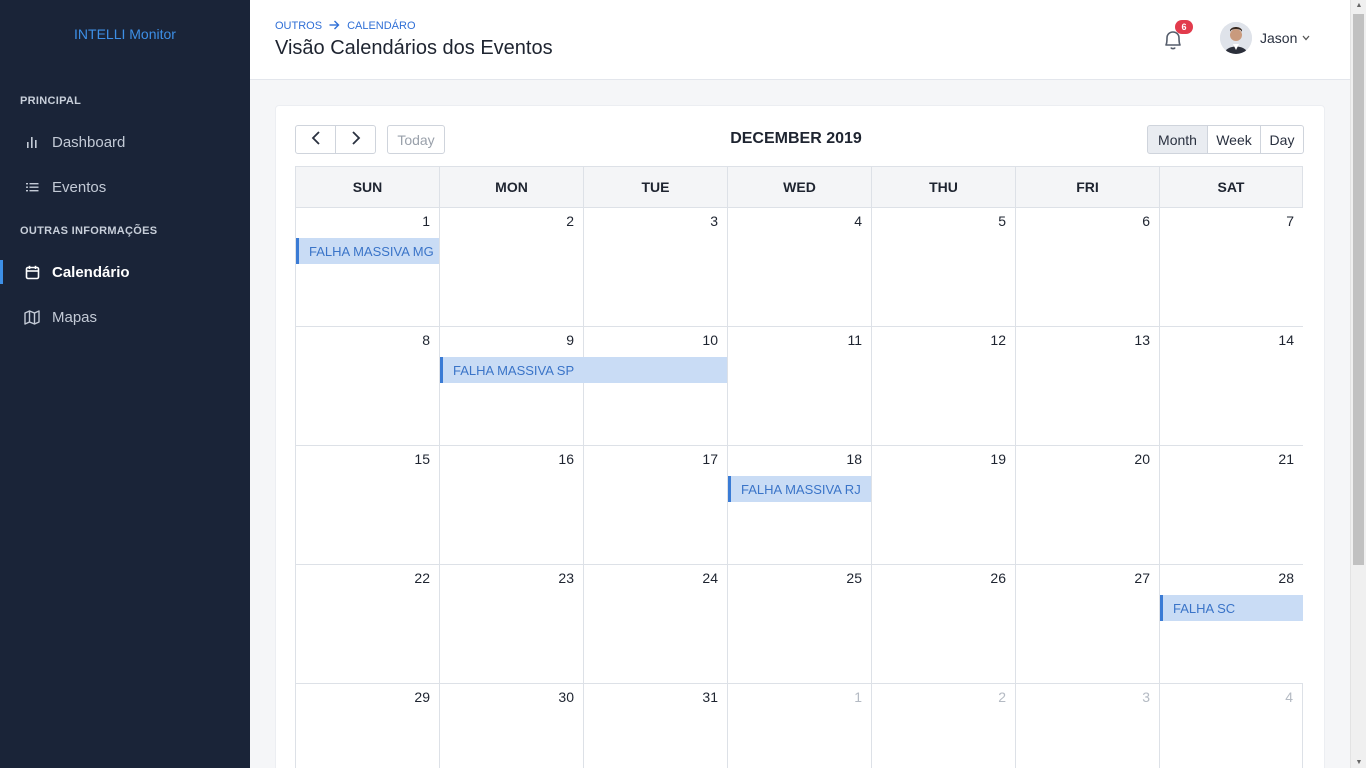  I want to click on calendar-day-cell: 6, so click(1087, 267).